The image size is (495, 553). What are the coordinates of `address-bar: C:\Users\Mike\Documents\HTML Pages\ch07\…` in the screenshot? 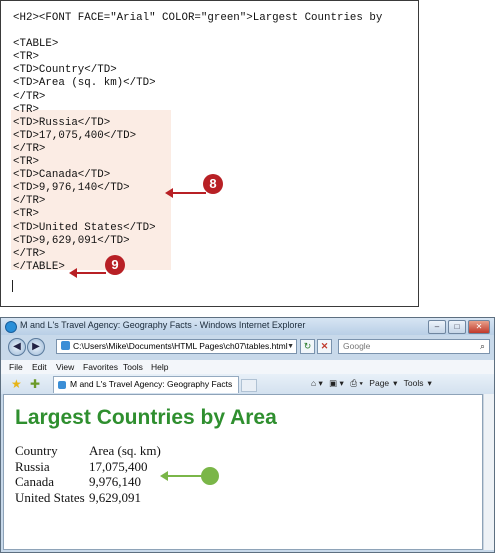 It's located at (176, 346).